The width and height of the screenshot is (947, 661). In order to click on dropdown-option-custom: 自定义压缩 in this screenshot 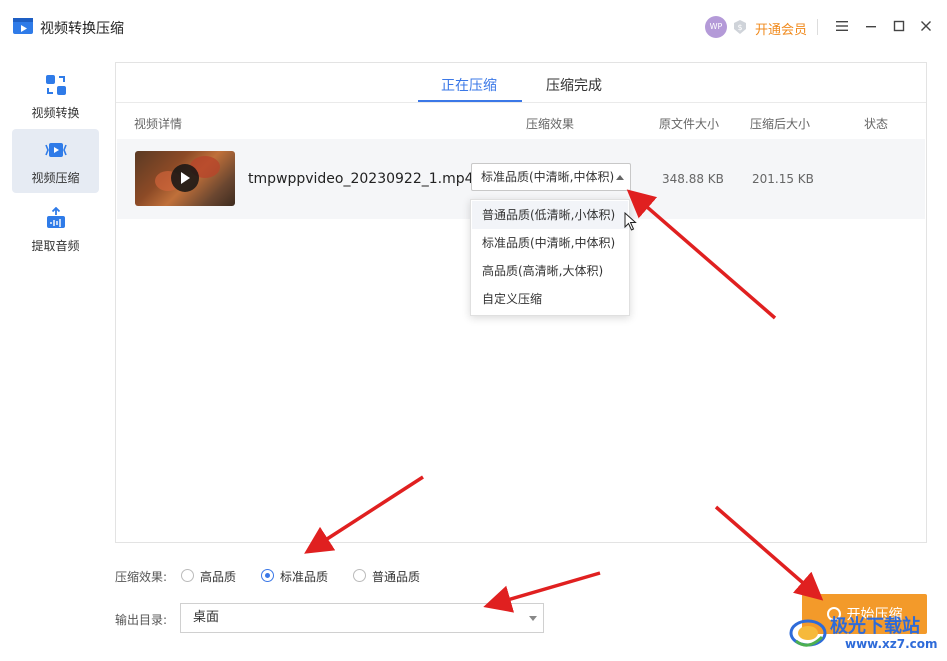, I will do `click(550, 299)`.